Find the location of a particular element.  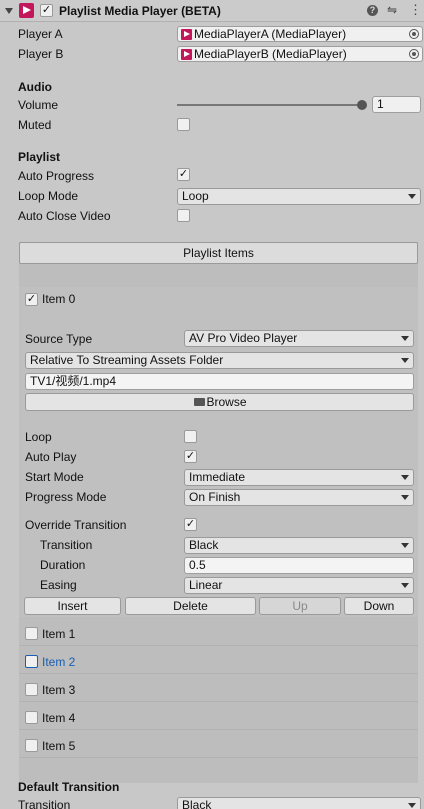

list-item: Item 4 is located at coordinates (218, 718).